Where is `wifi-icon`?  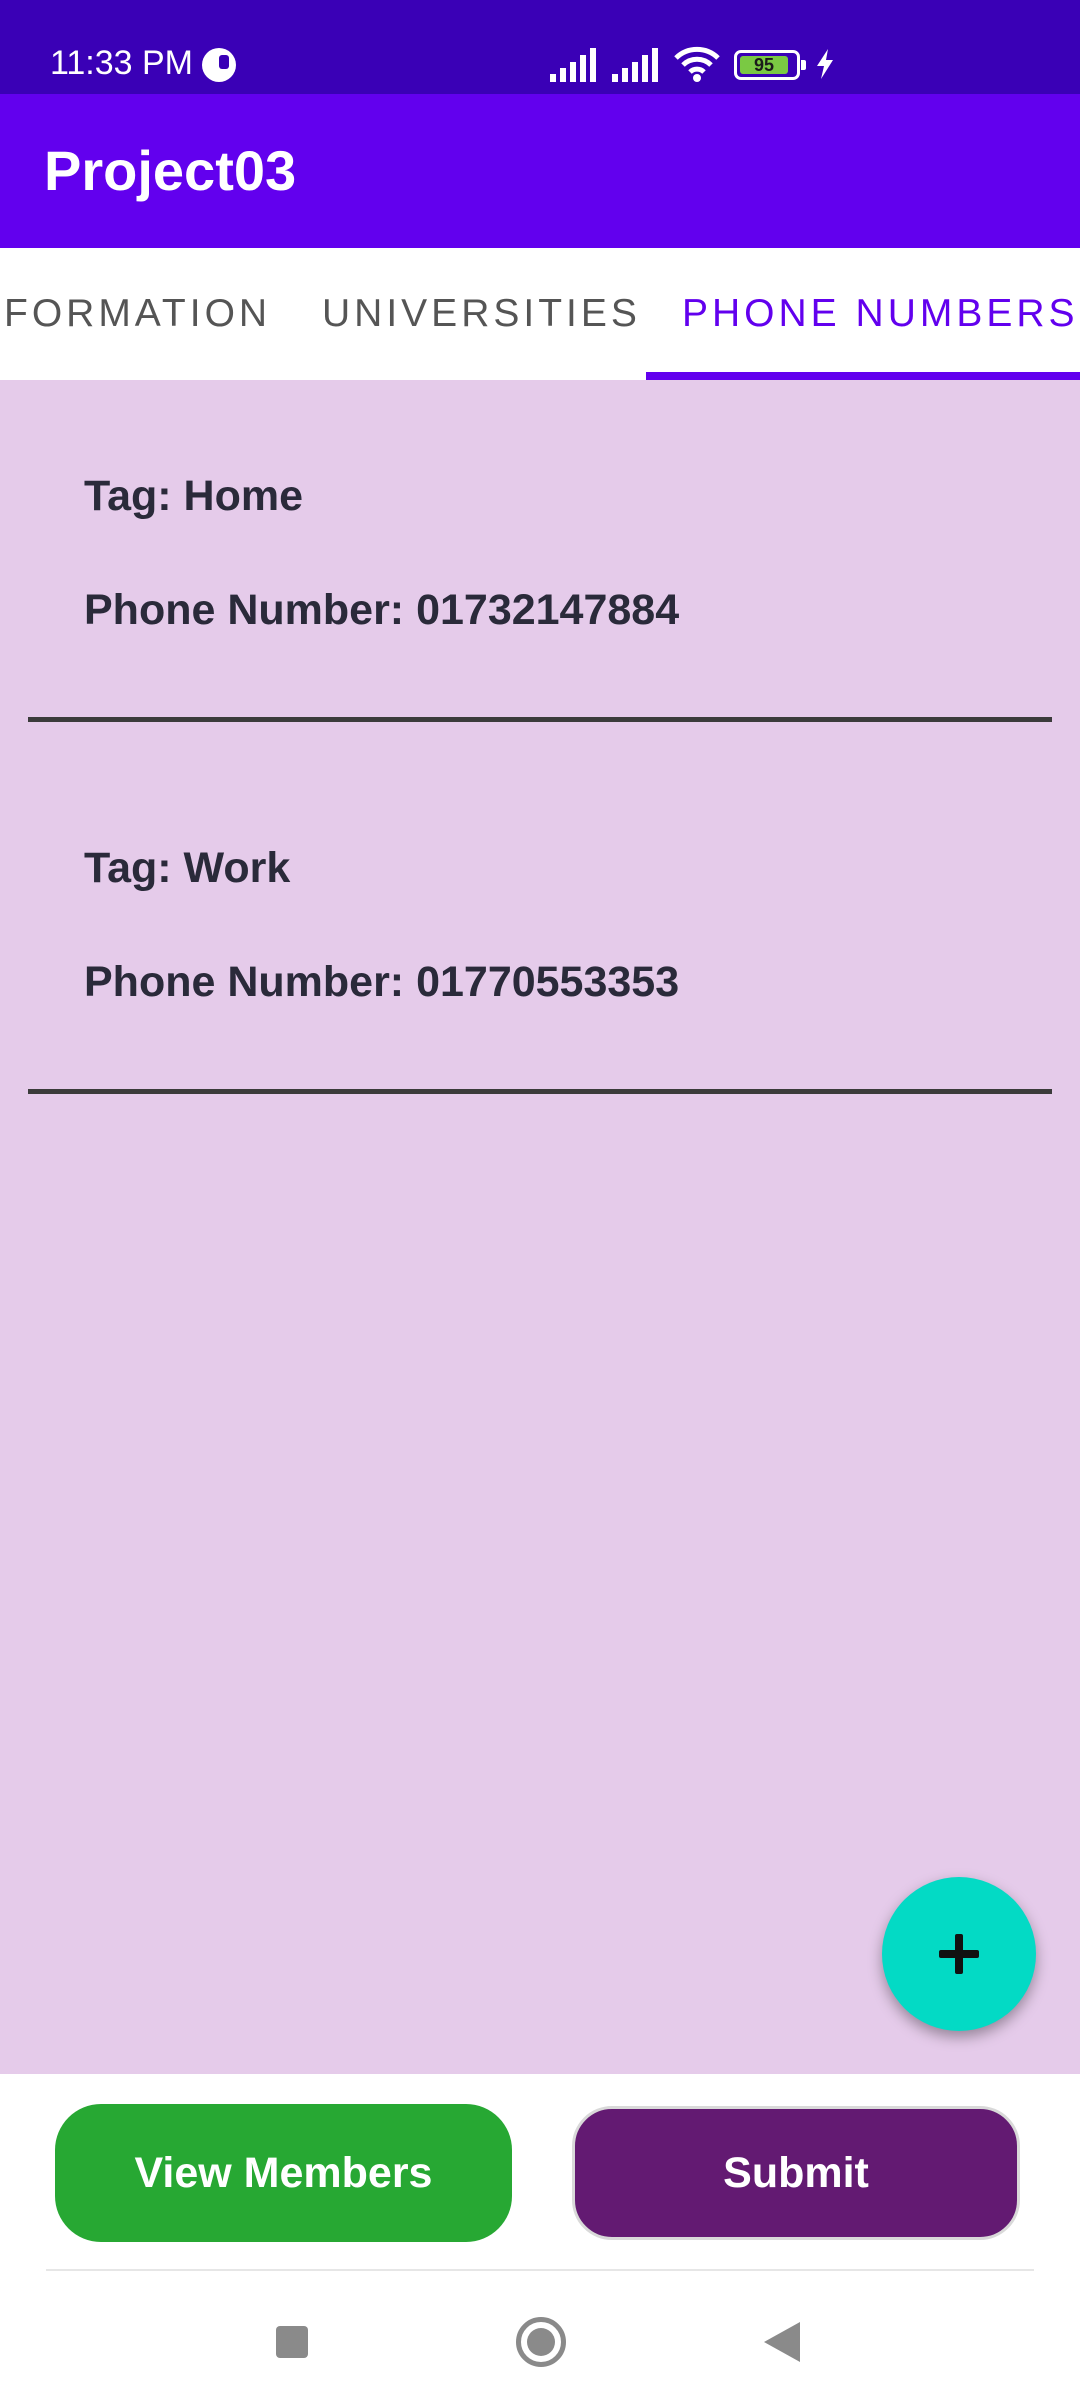
wifi-icon is located at coordinates (697, 64).